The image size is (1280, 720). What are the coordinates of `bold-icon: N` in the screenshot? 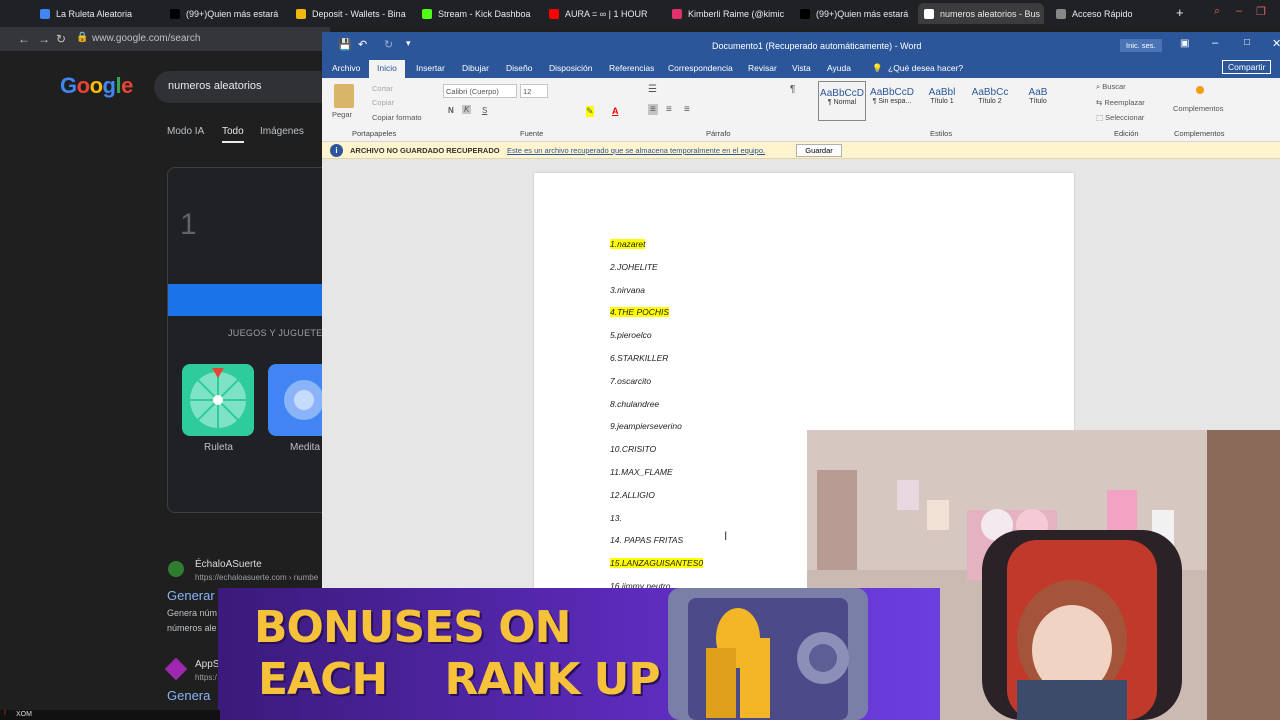 It's located at (451, 110).